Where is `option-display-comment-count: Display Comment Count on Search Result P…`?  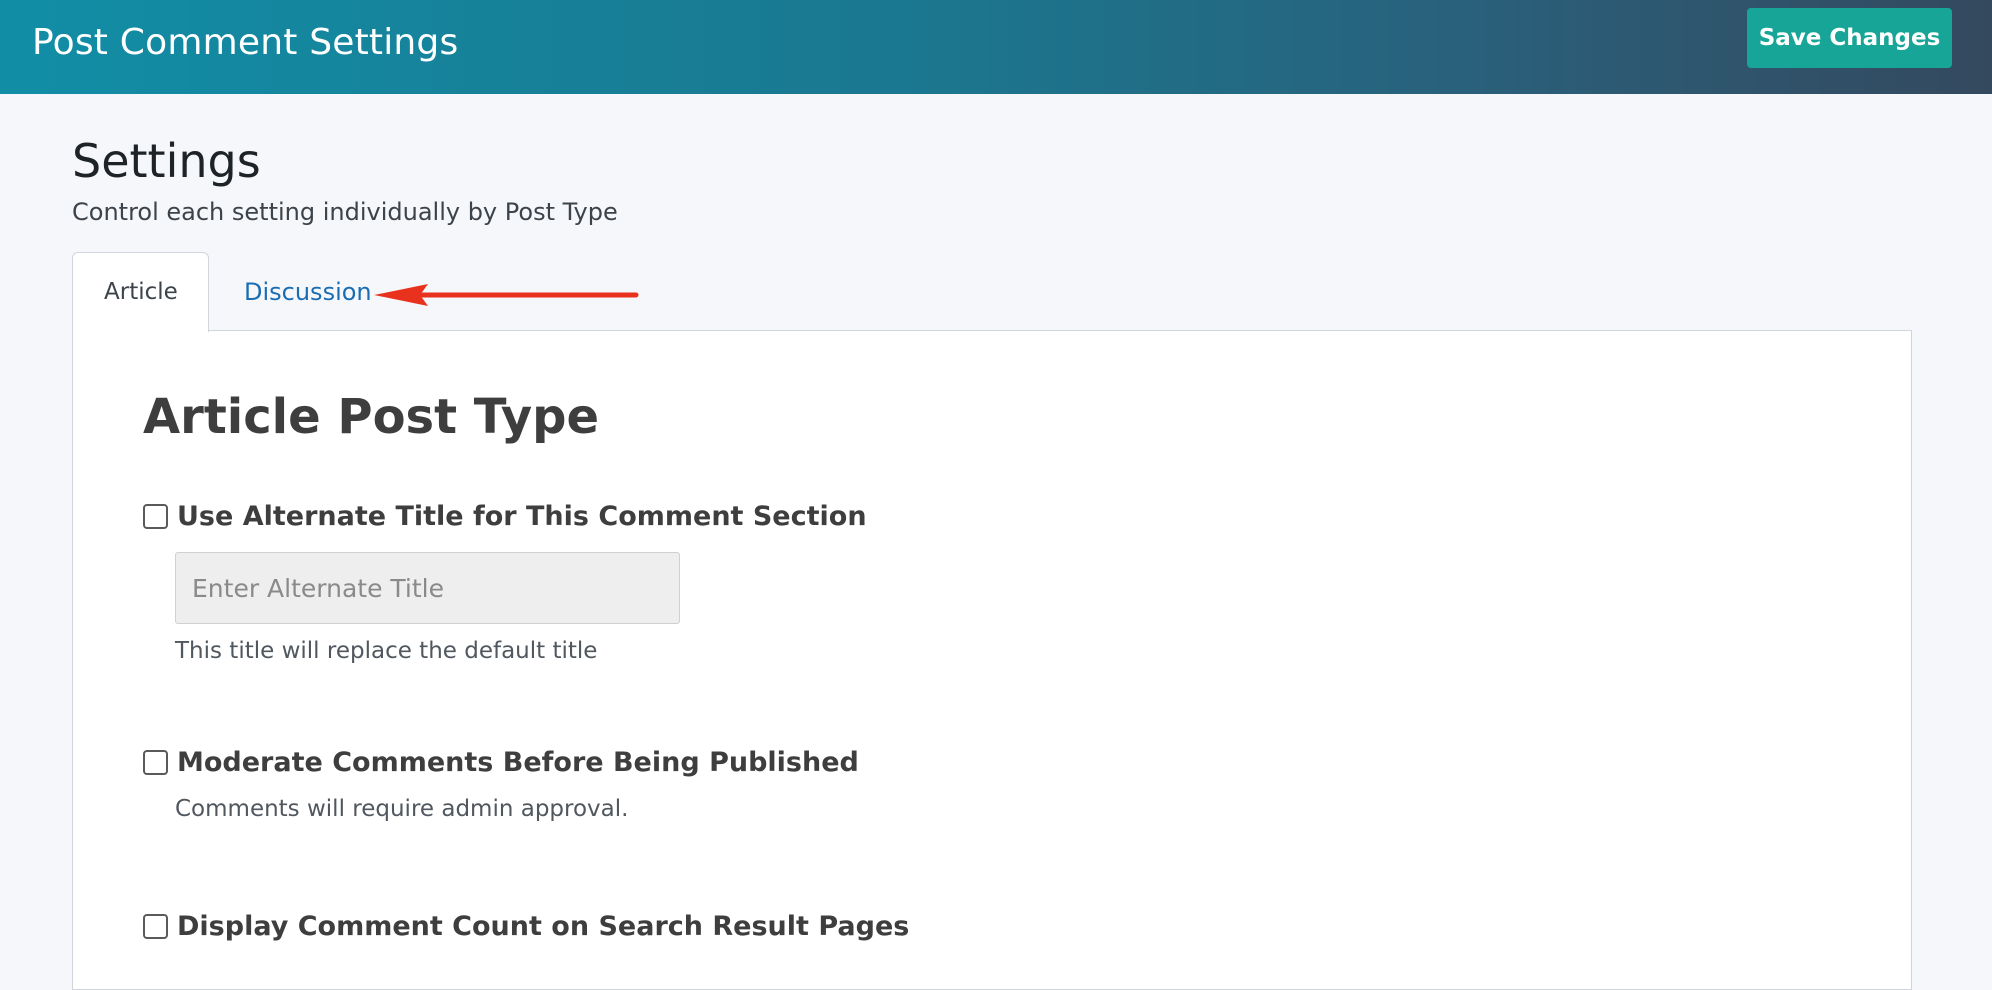
option-display-comment-count: Display Comment Count on Search Result P… is located at coordinates (526, 926).